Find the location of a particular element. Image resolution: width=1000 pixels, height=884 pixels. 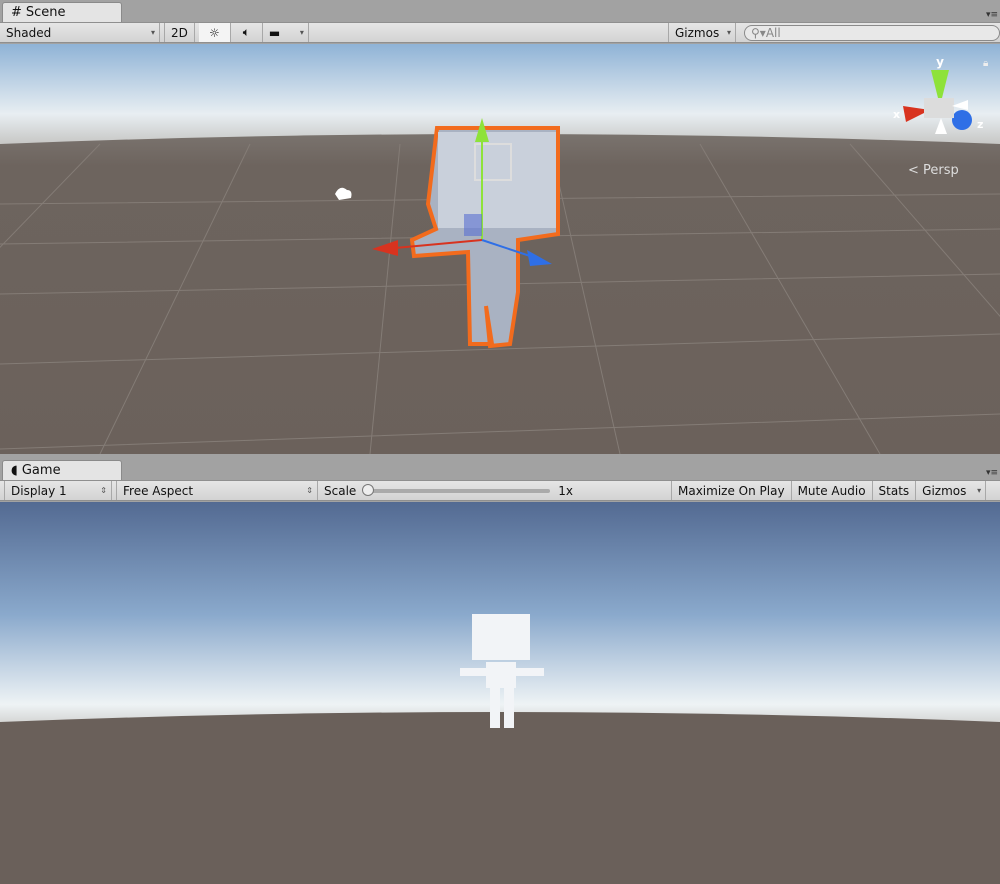

sun-icon: ☼ is located at coordinates (214, 32).